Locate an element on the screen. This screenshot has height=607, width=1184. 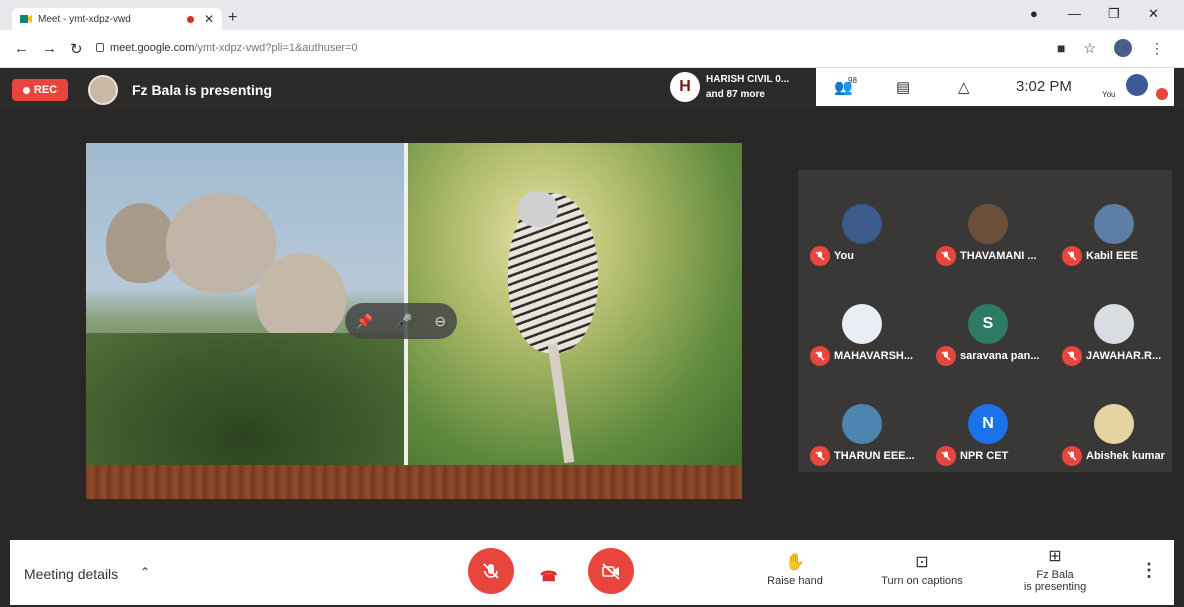
browser-tab: Meet - ymt-xdpz-vwd ✕ is located at coordinates (117, 19).